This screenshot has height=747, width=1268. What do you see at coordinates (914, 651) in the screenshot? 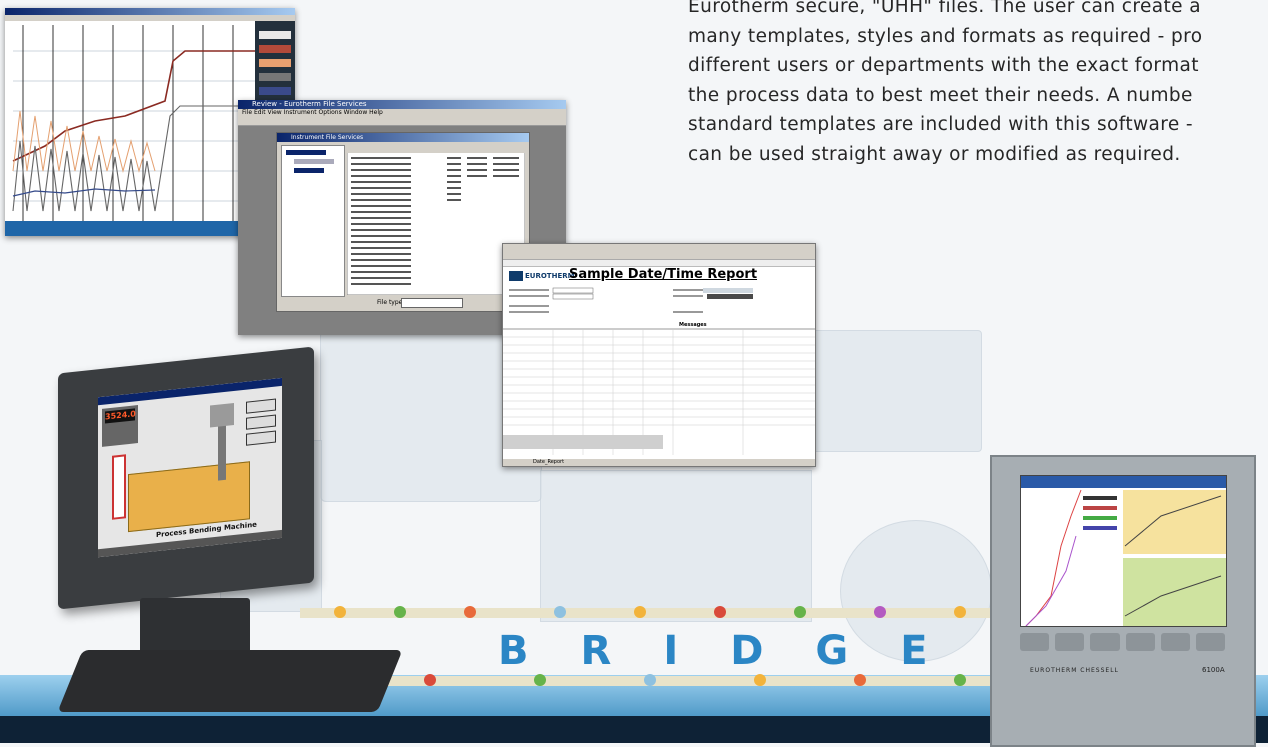
I see `bridge-letter: E` at bounding box center [914, 651].